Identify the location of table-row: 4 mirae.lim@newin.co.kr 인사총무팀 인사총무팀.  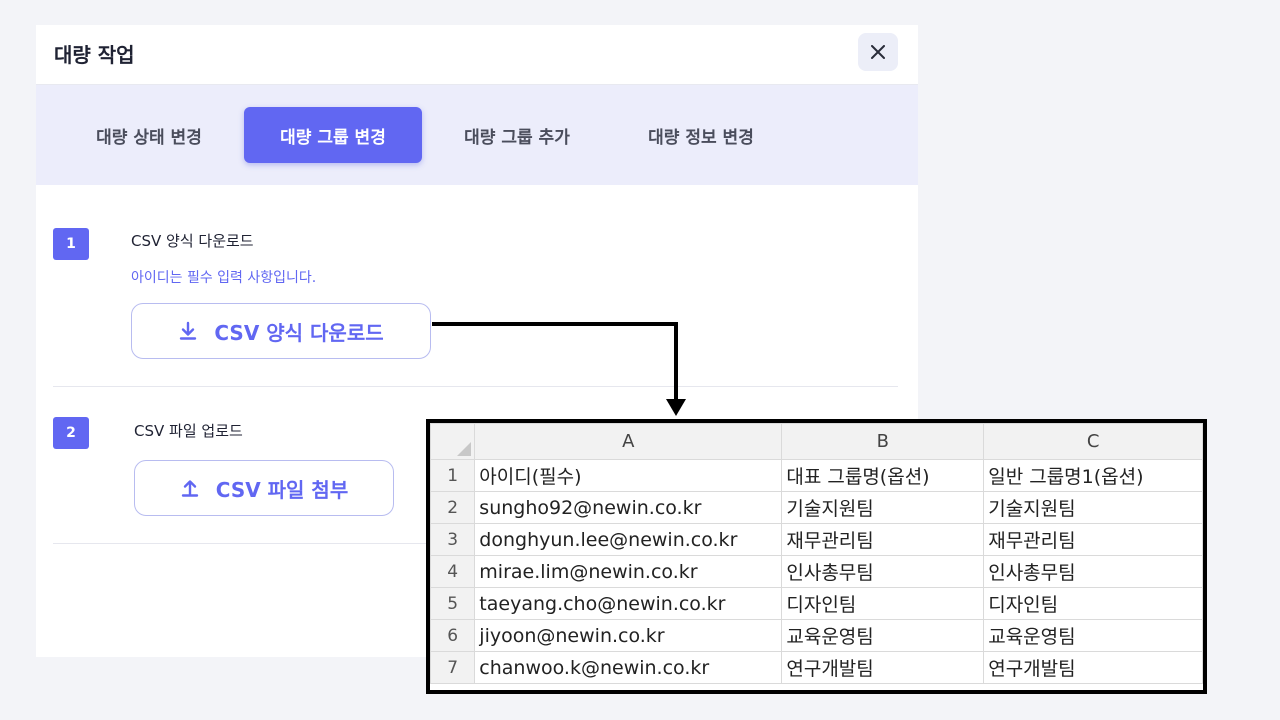
(816, 571).